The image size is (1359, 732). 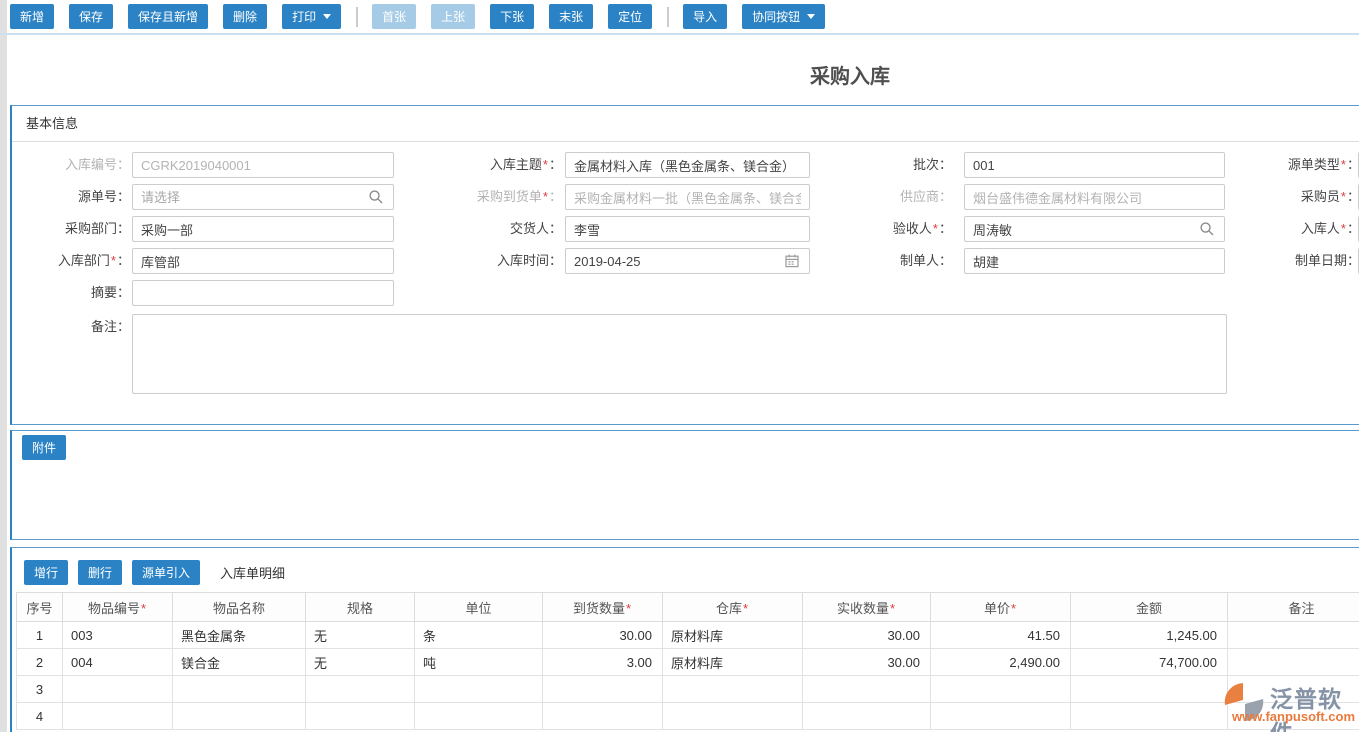 I want to click on purchaser-label: 采购员*：, so click(x=1329, y=196).